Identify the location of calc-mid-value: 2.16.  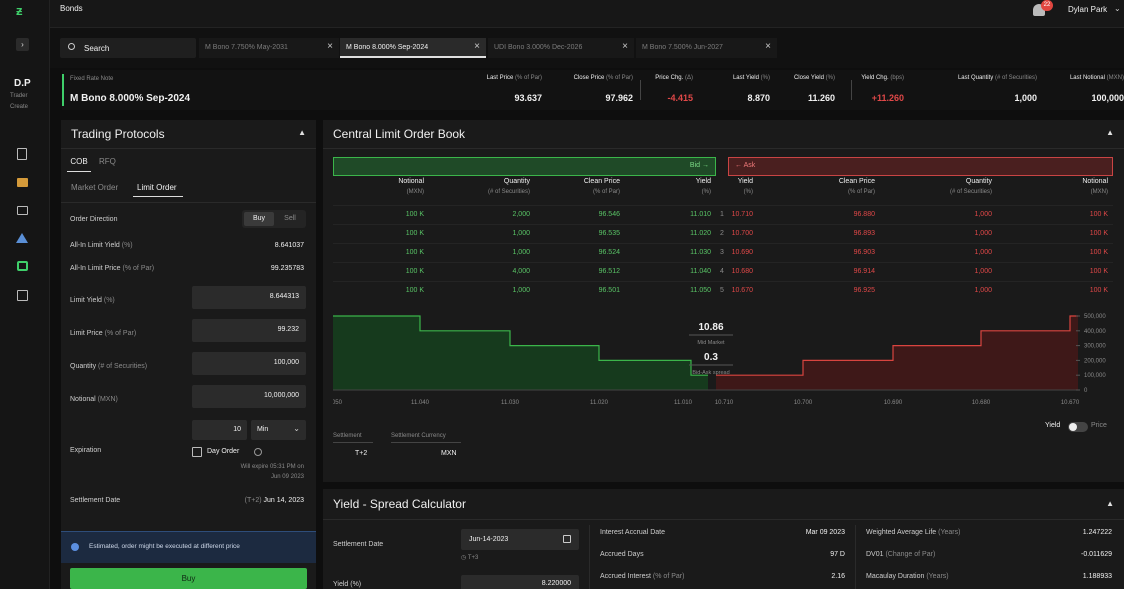
(838, 576).